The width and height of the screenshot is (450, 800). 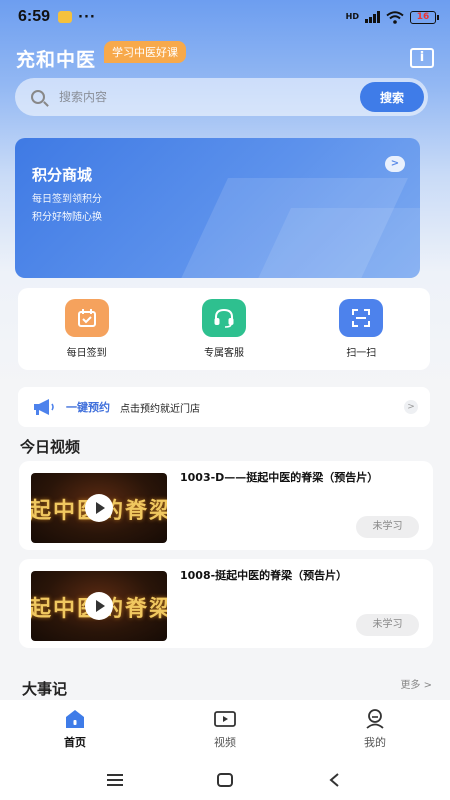 I want to click on status-bar: 6:59 ··· HD 16, so click(x=225, y=17).